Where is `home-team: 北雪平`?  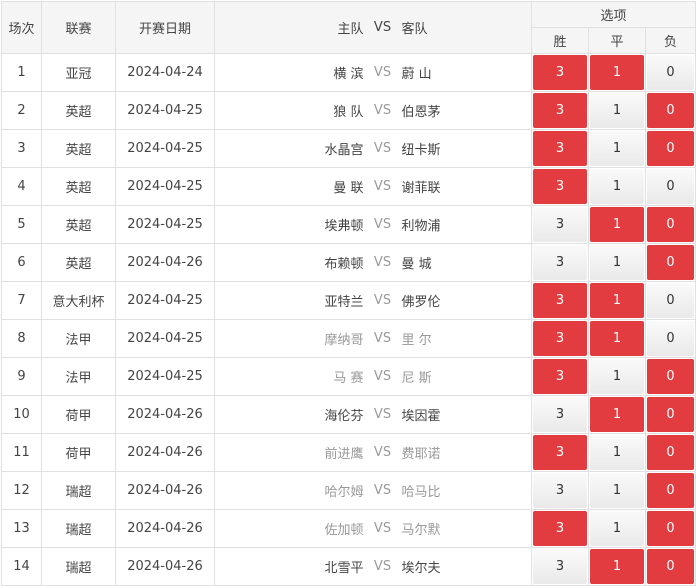 home-team: 北雪平 is located at coordinates (292, 566).